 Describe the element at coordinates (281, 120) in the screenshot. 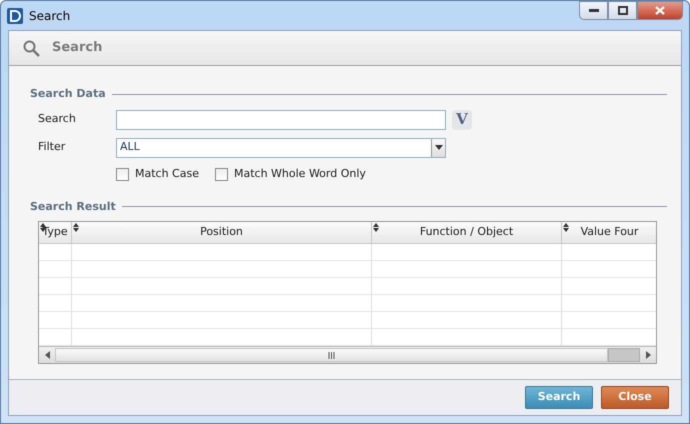

I see `search-field` at that location.